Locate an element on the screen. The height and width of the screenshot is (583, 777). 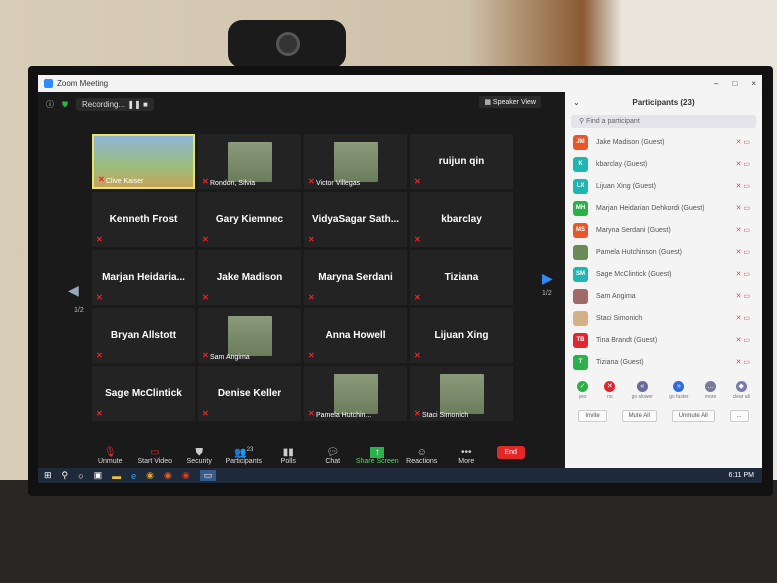
participant-tile: ✕ Staci Simonich is located at coordinates (461, 393).